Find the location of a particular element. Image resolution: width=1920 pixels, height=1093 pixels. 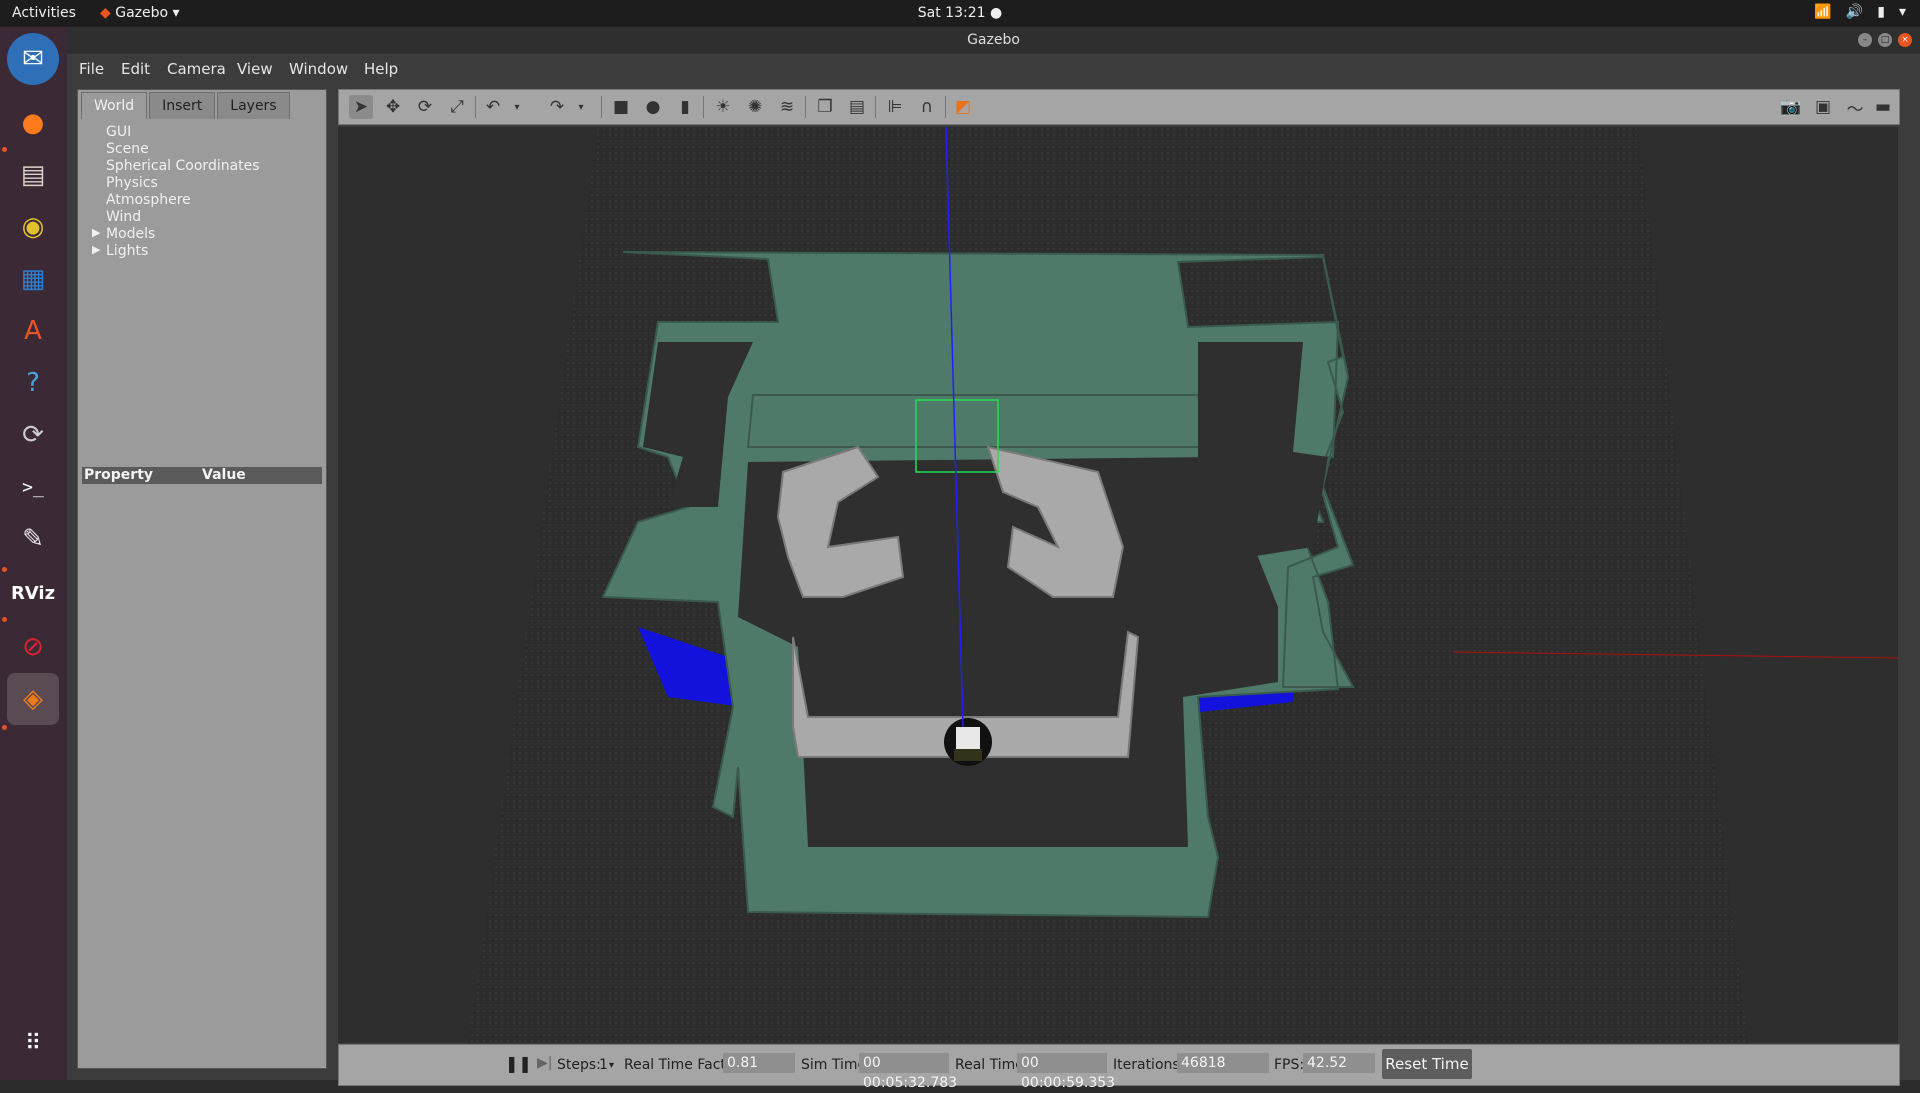

undo-icon: ↶ is located at coordinates (493, 107).